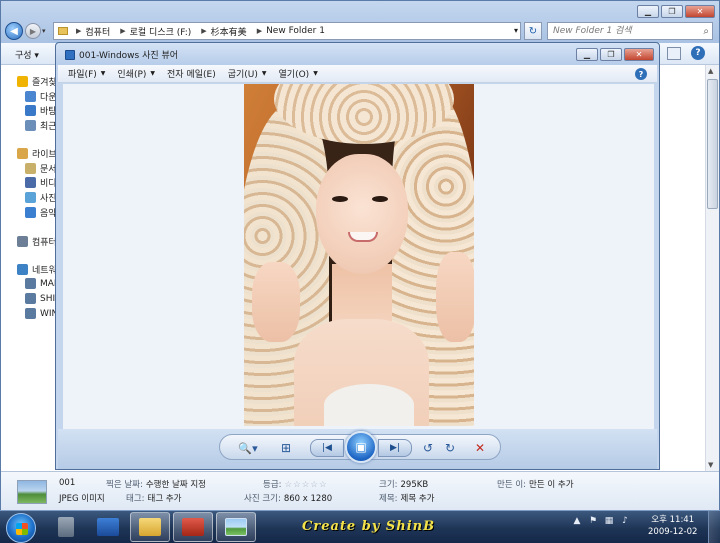 The image size is (720, 543). Describe the element at coordinates (418, 499) in the screenshot. I see `title-value: 제목 추가` at that location.